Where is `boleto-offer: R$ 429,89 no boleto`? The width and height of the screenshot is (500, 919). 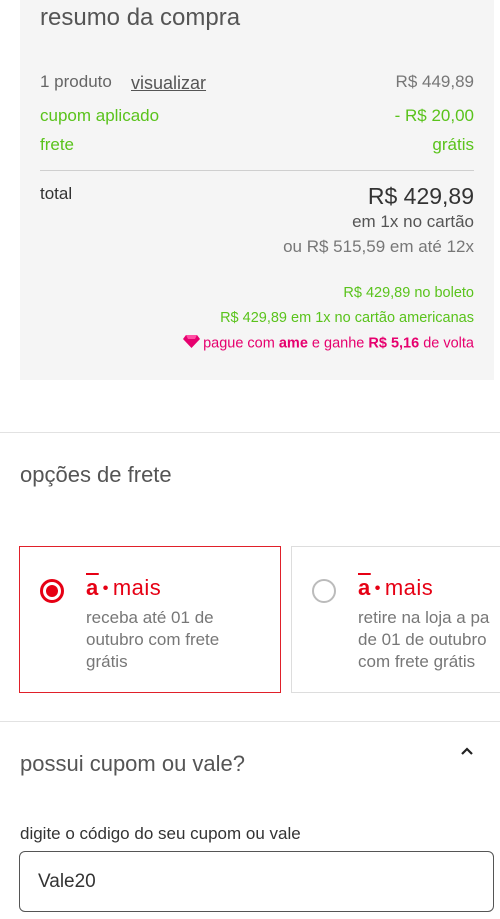
boleto-offer: R$ 429,89 no boleto is located at coordinates (408, 293).